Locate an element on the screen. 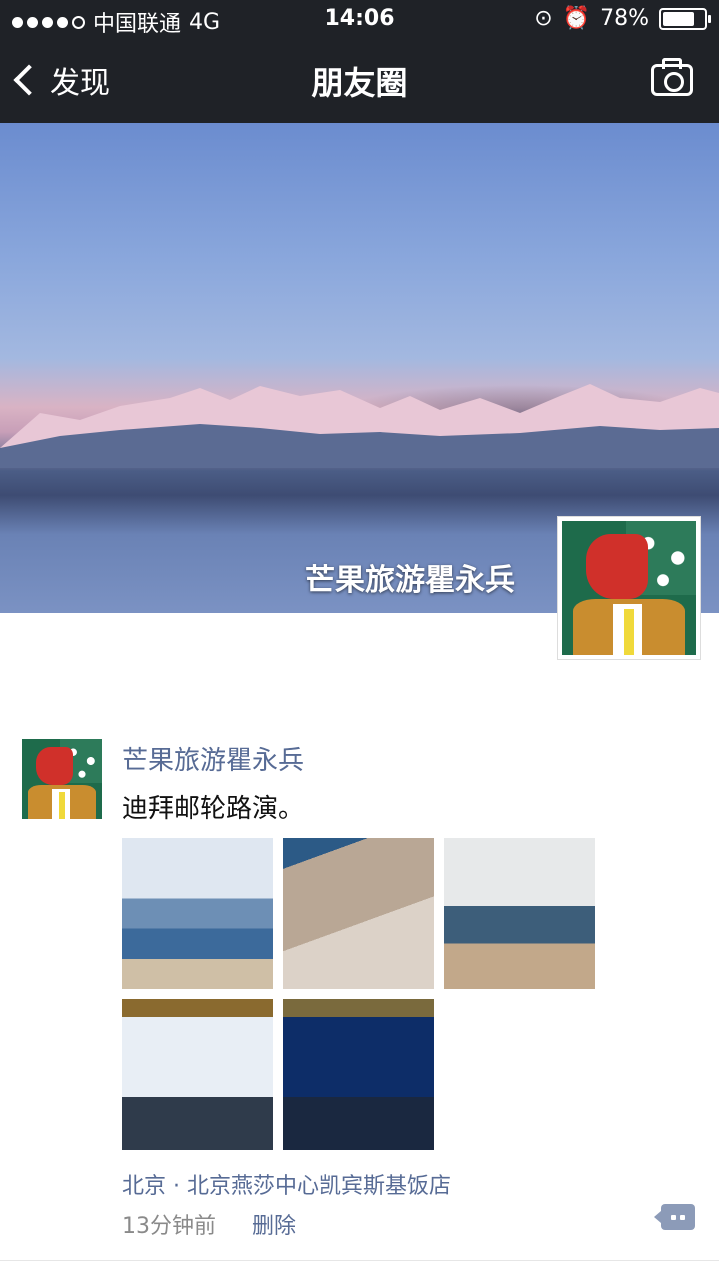 The image size is (719, 1280). post-author-name: 芒果旅游瞿永兵 is located at coordinates (213, 758).